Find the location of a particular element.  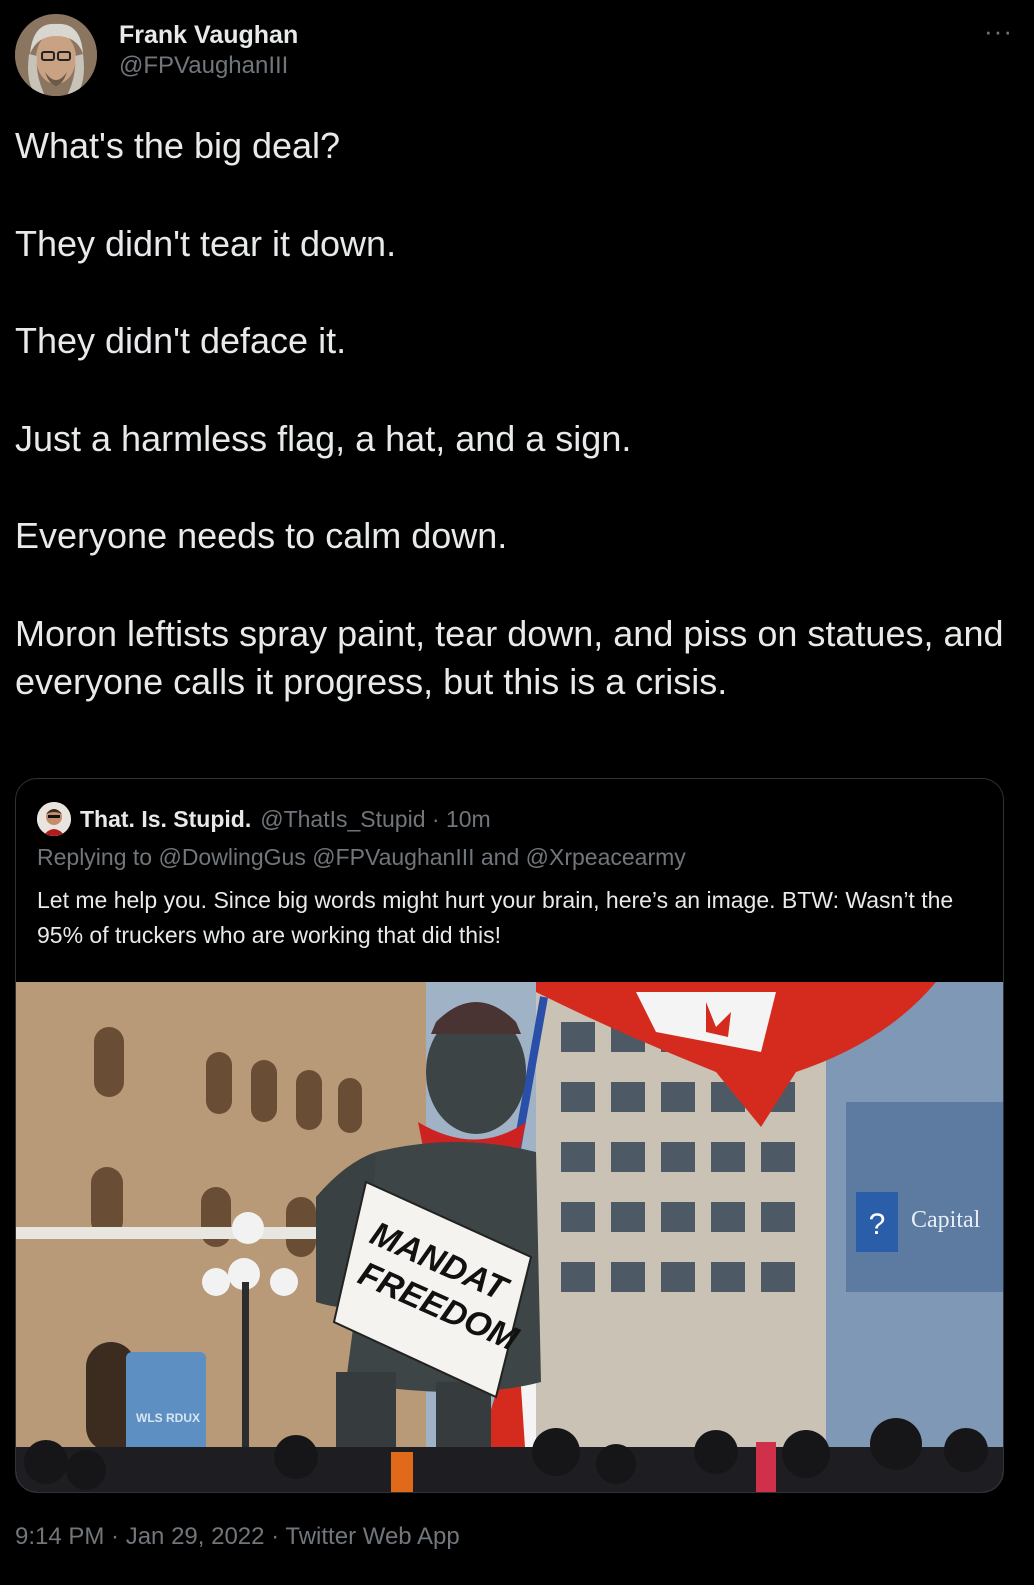

quoted-author-handle-time: @ThatIs_Stupid · 10m is located at coordinates (375, 819).